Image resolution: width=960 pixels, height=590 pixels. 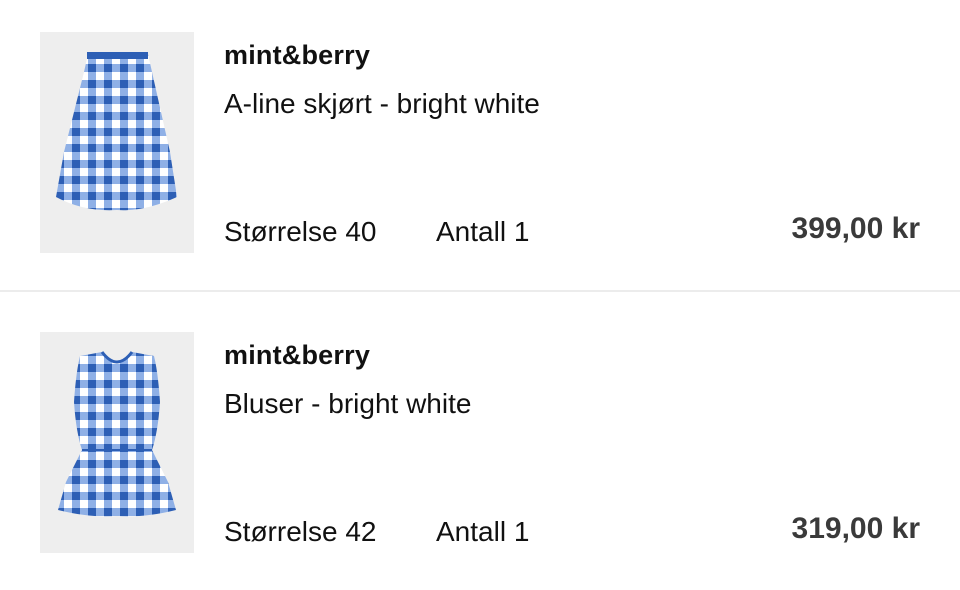 What do you see at coordinates (300, 532) in the screenshot?
I see `product-size: Størrelse 42` at bounding box center [300, 532].